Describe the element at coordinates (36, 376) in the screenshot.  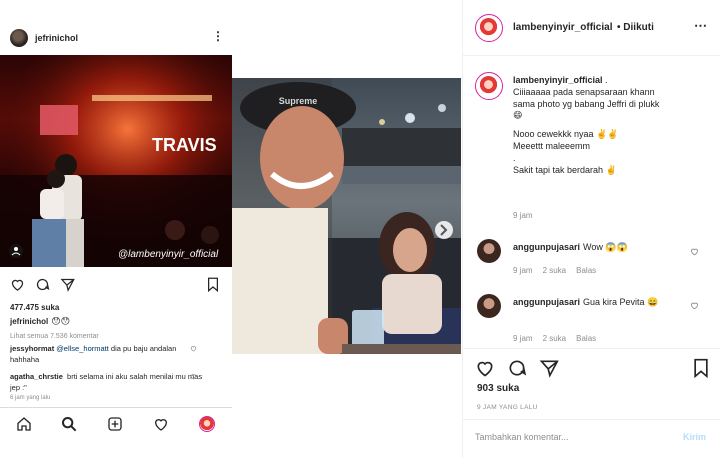
I see `left-comment-2-user: agatha_chrstie` at that location.